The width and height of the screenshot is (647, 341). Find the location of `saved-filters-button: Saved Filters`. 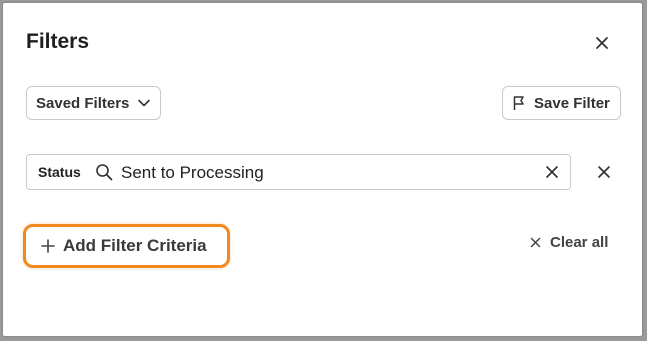

saved-filters-button: Saved Filters is located at coordinates (93, 103).